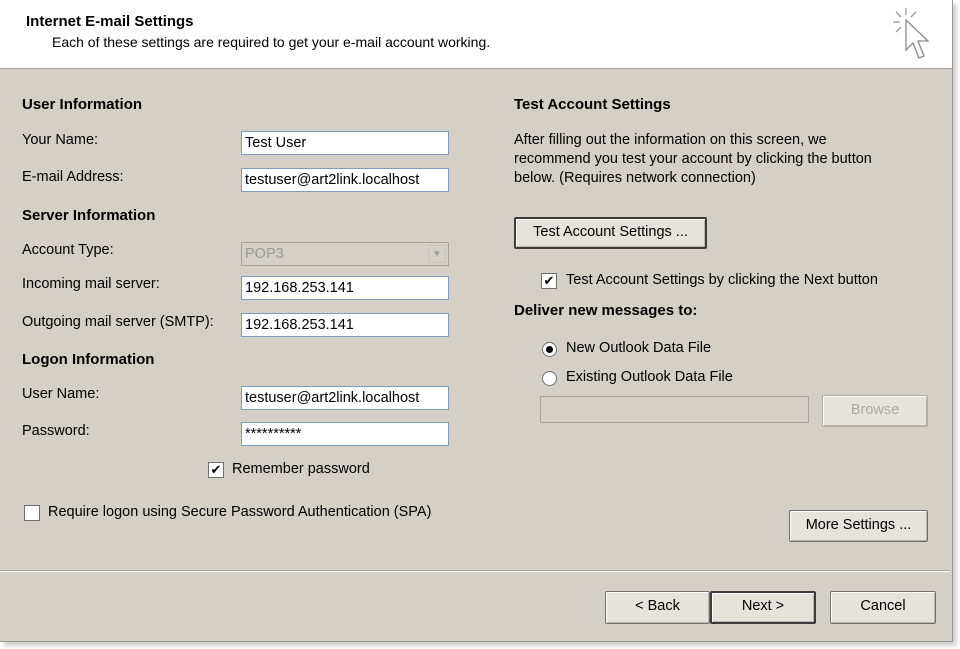  Describe the element at coordinates (345, 398) in the screenshot. I see `user-name-field: testuser@art2link.localhost` at that location.